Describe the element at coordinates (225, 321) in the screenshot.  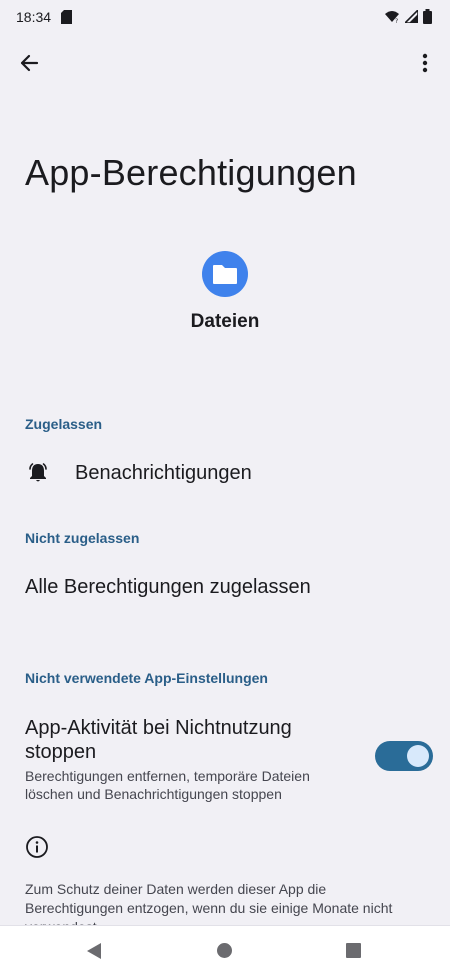
I see `app-name: Dateien` at that location.